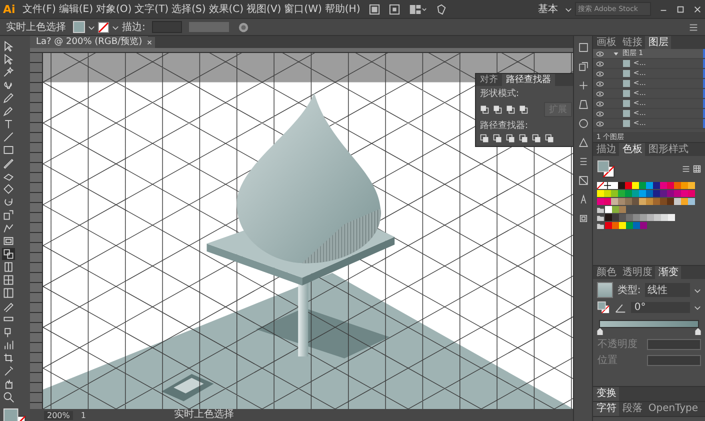 This screenshot has height=421, width=705. Describe the element at coordinates (608, 185) in the screenshot. I see `registration-swatch` at that location.